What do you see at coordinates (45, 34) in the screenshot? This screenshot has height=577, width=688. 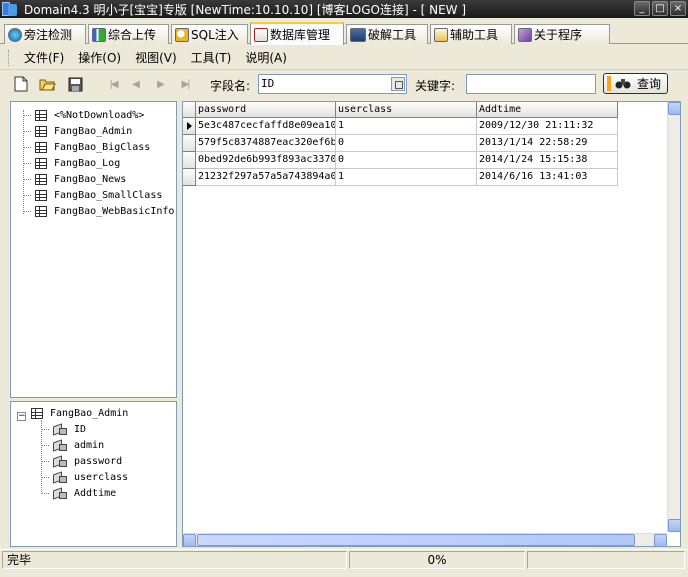 I see `tab-side-note: 旁注检测` at bounding box center [45, 34].